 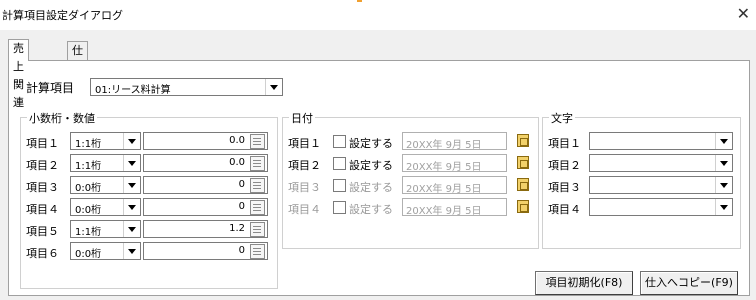 I want to click on window-title: 計算項目設定ダイアログ, so click(x=62, y=15).